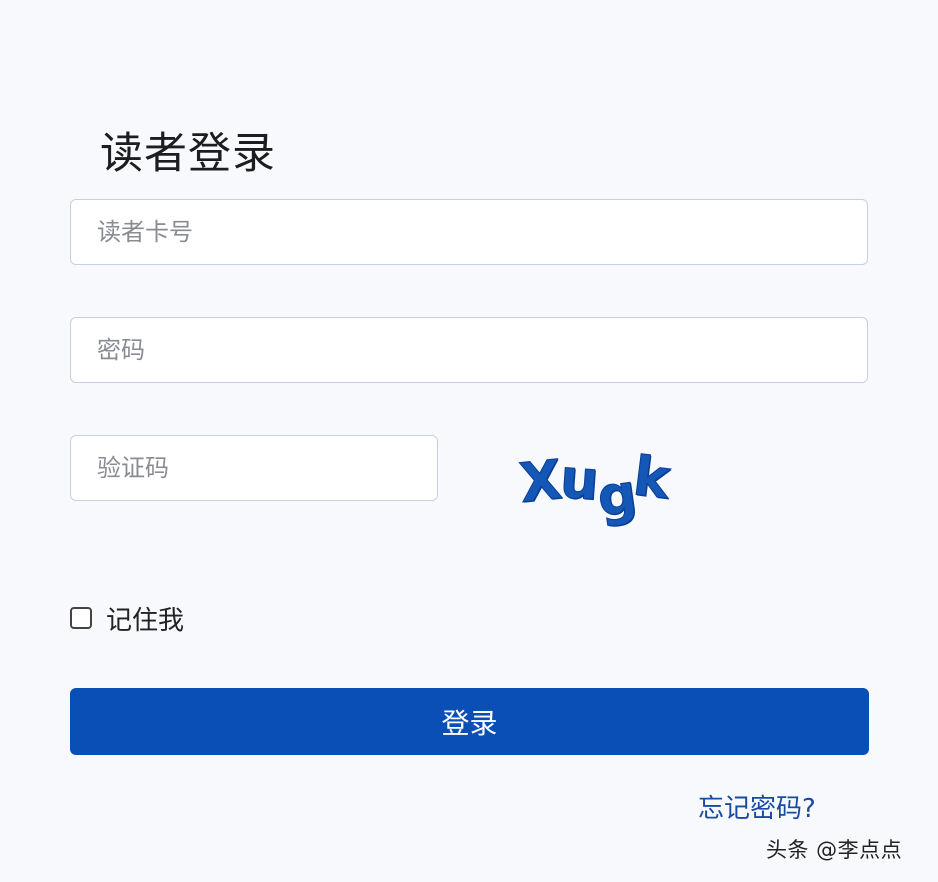 This screenshot has height=882, width=938. I want to click on remember-me-checkbox, so click(81, 618).